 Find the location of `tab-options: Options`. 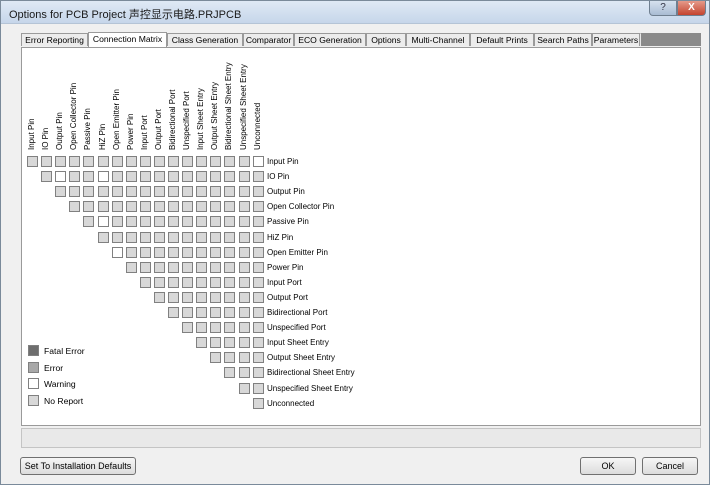

tab-options: Options is located at coordinates (386, 39).